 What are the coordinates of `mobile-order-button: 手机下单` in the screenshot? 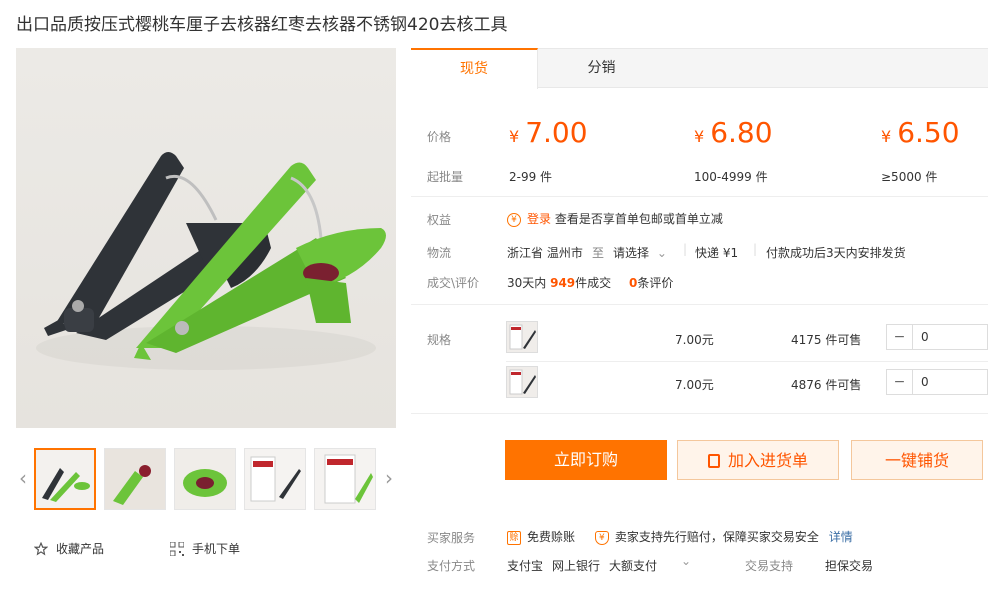 It's located at (205, 548).